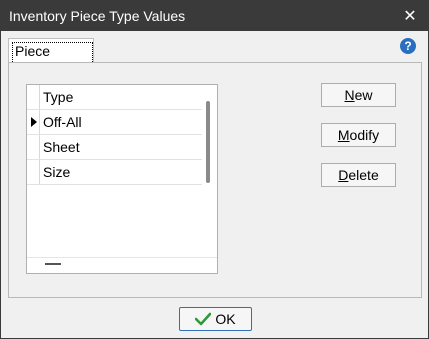  Describe the element at coordinates (56, 172) in the screenshot. I see `grid-cell-type: Size` at that location.